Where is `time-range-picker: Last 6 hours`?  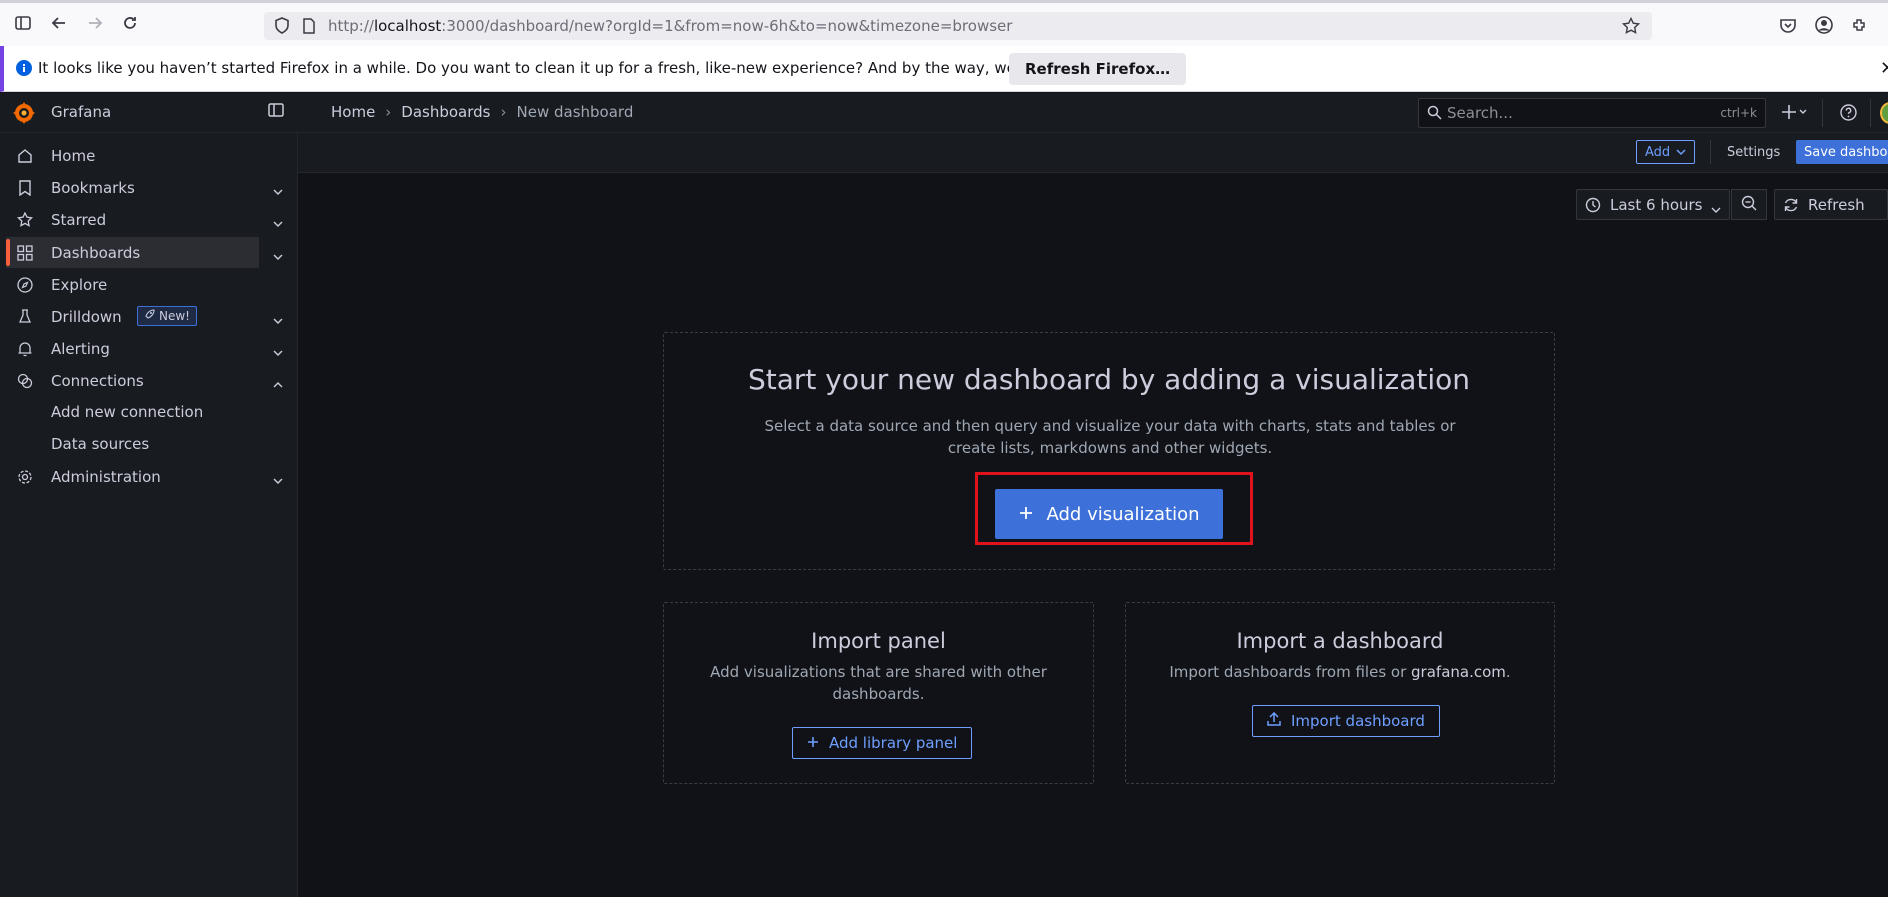 time-range-picker: Last 6 hours is located at coordinates (1653, 204).